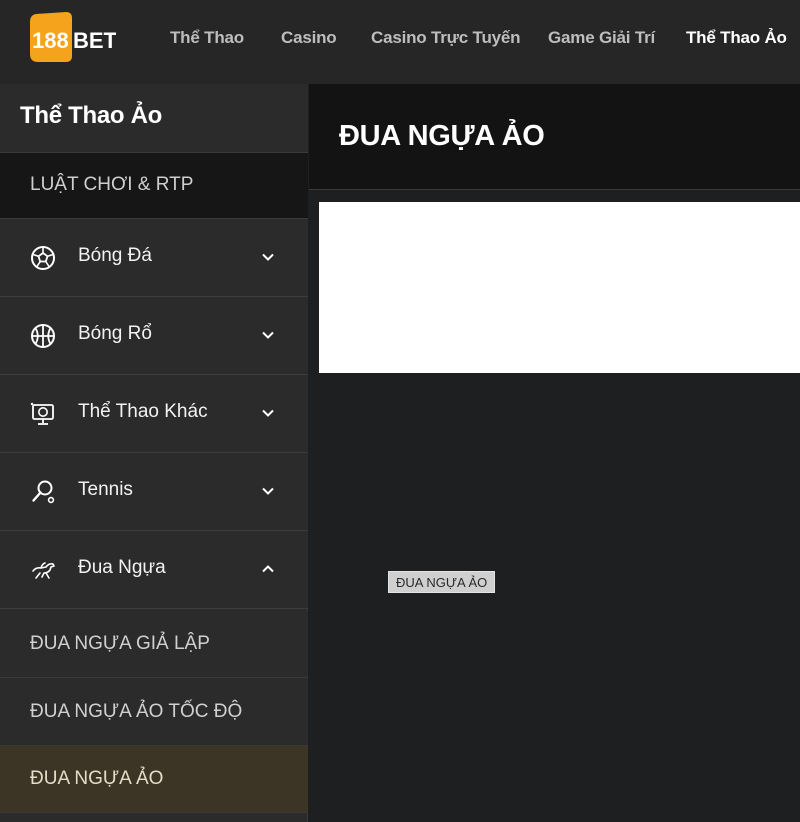 The width and height of the screenshot is (800, 822). I want to click on sidebar-item-label: Bóng Rổ, so click(115, 333).